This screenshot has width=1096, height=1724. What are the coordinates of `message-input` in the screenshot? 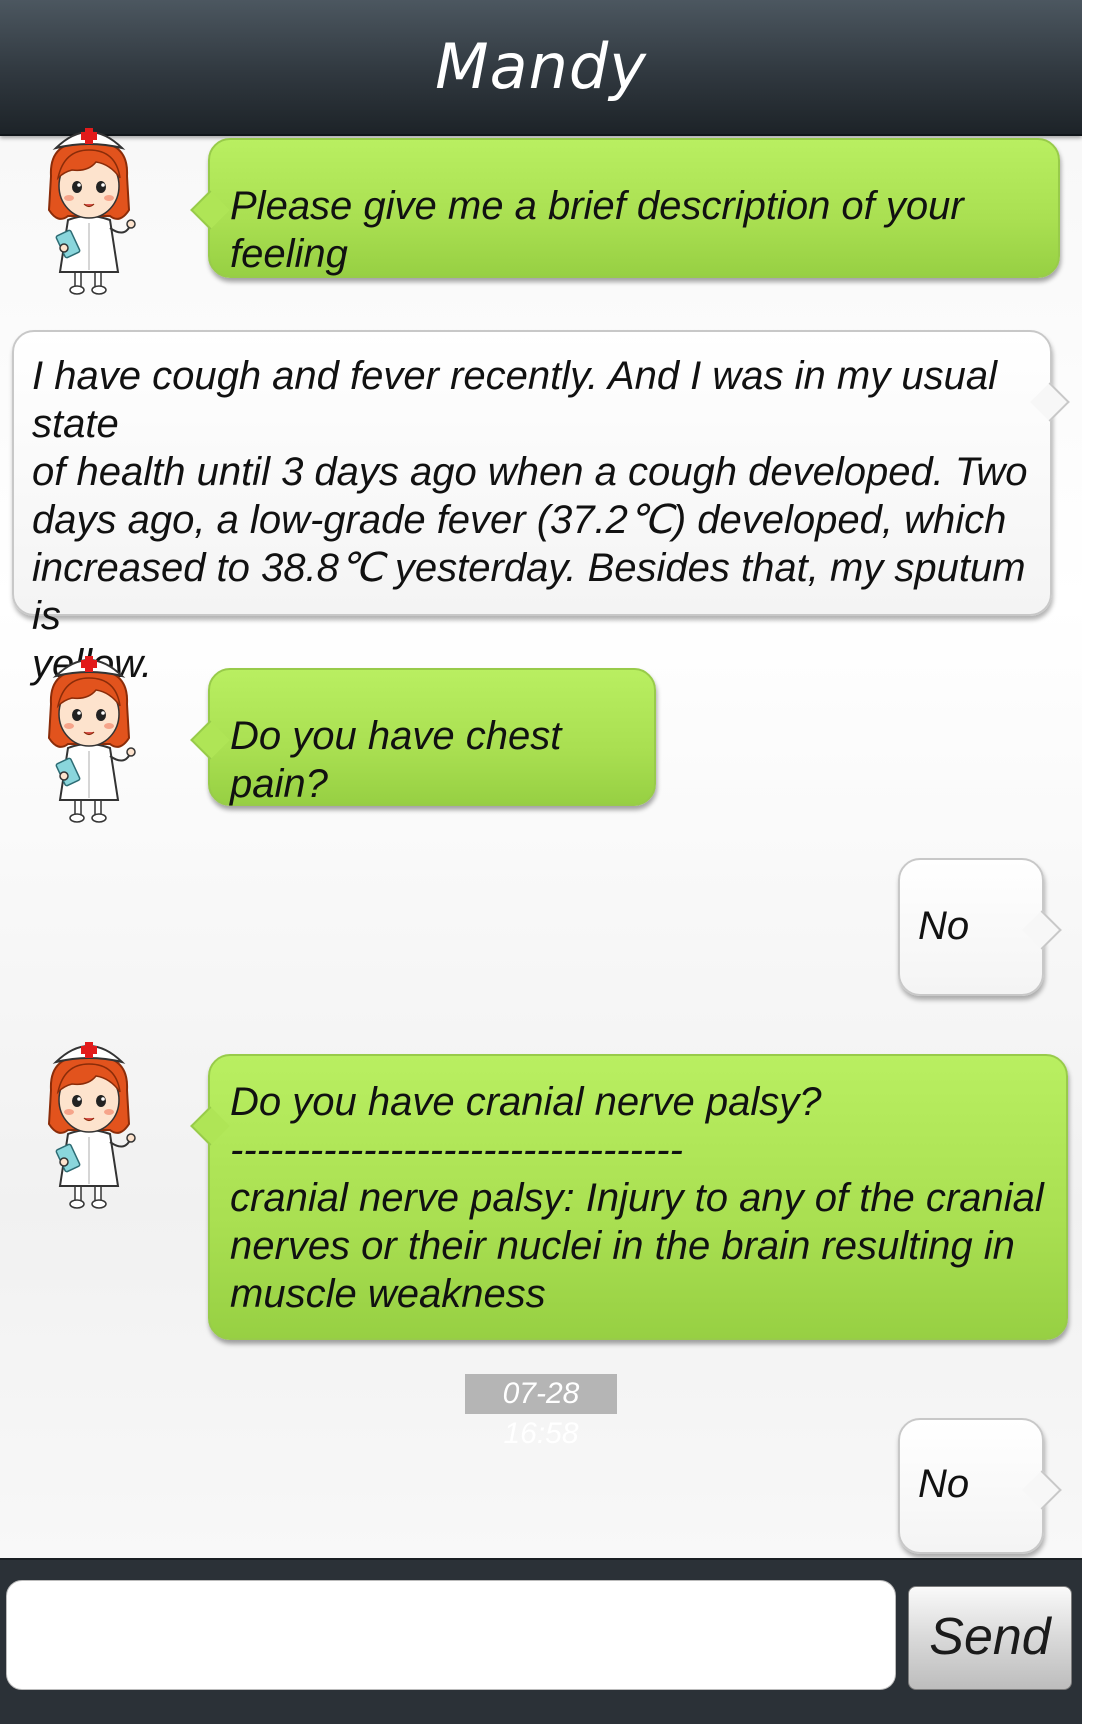 It's located at (451, 1635).